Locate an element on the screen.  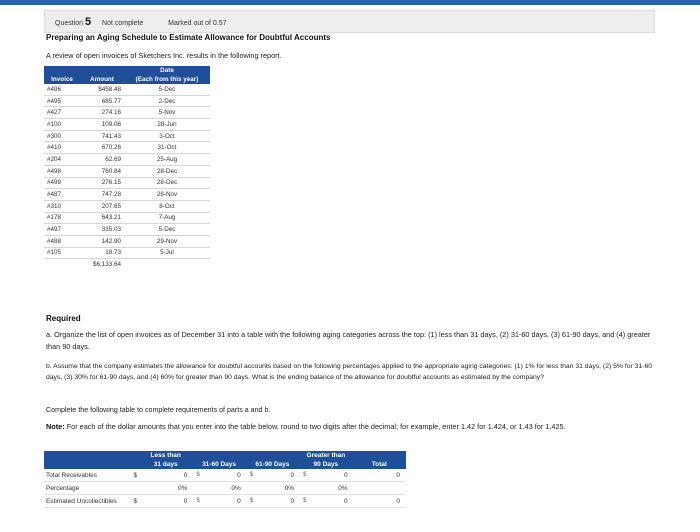
invoice-col-header: Invoice is located at coordinates (62, 79).